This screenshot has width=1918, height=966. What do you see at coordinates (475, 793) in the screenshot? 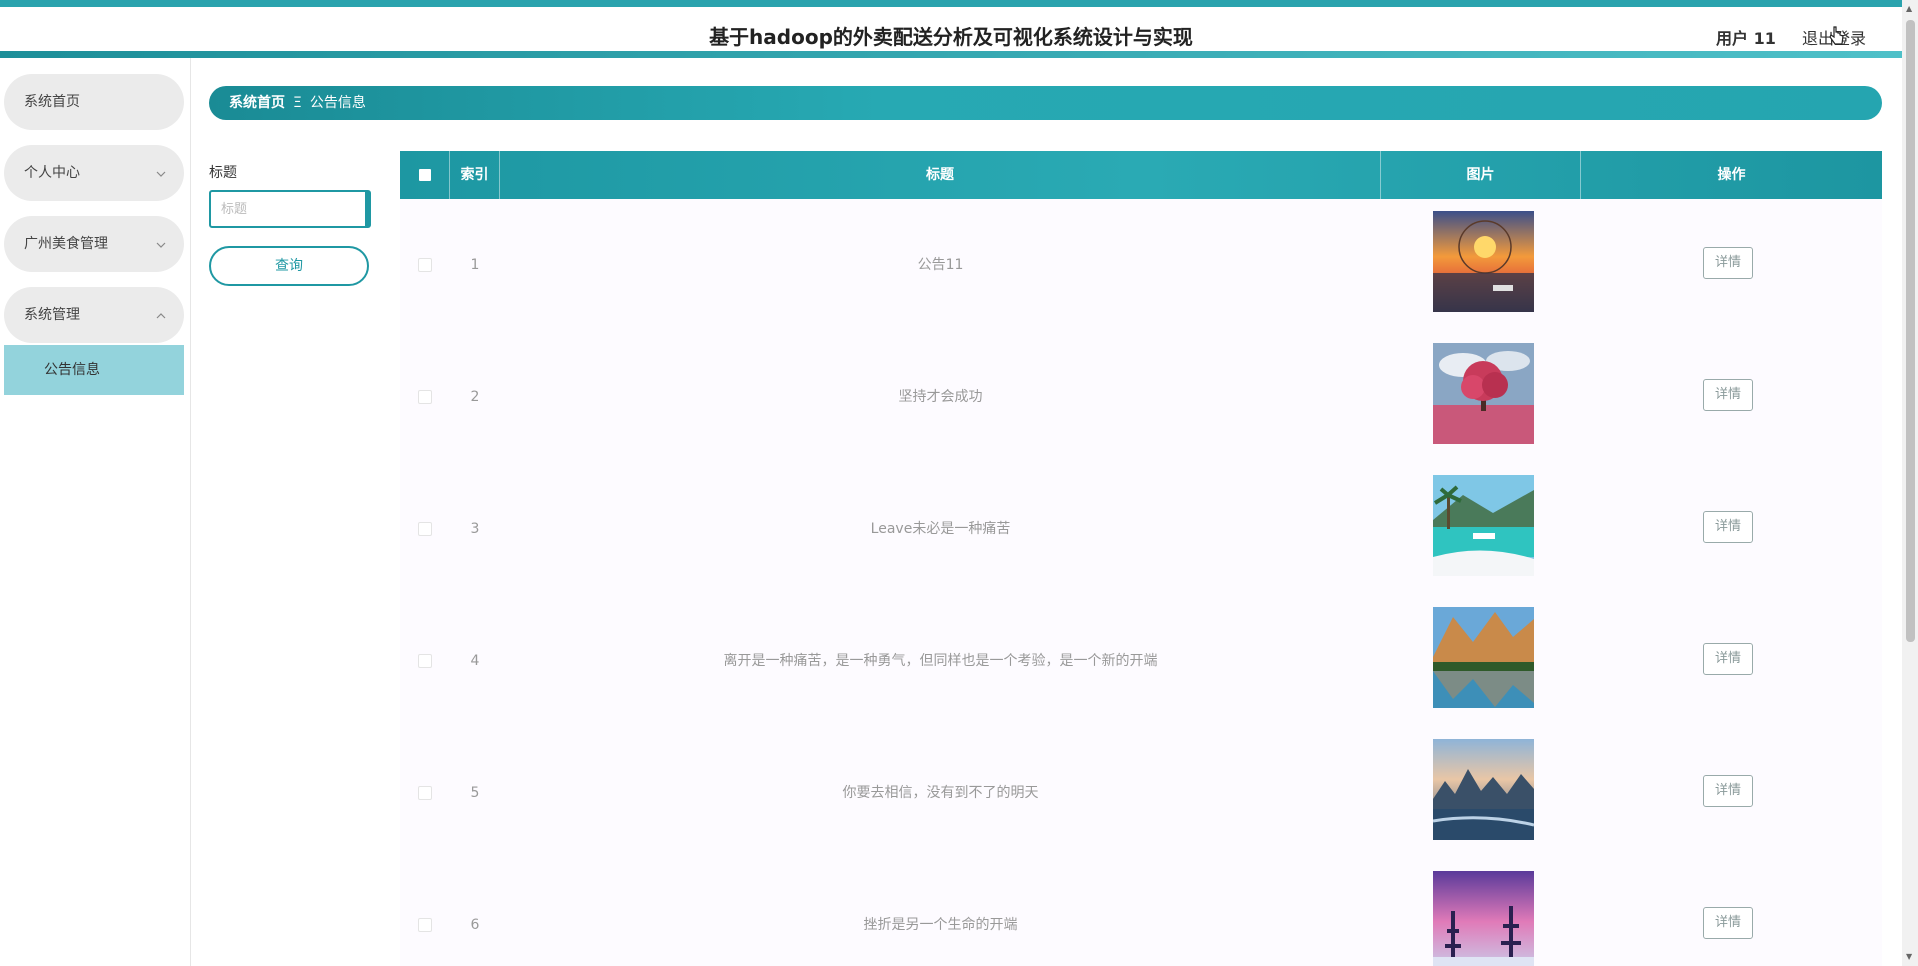
I see `row-index: 5` at bounding box center [475, 793].